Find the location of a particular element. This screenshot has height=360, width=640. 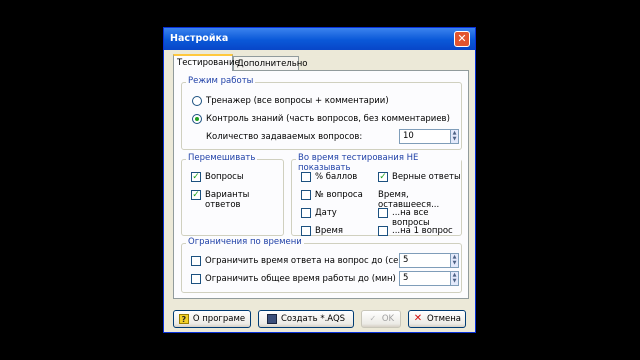

hide-date-label: Дату is located at coordinates (326, 213).